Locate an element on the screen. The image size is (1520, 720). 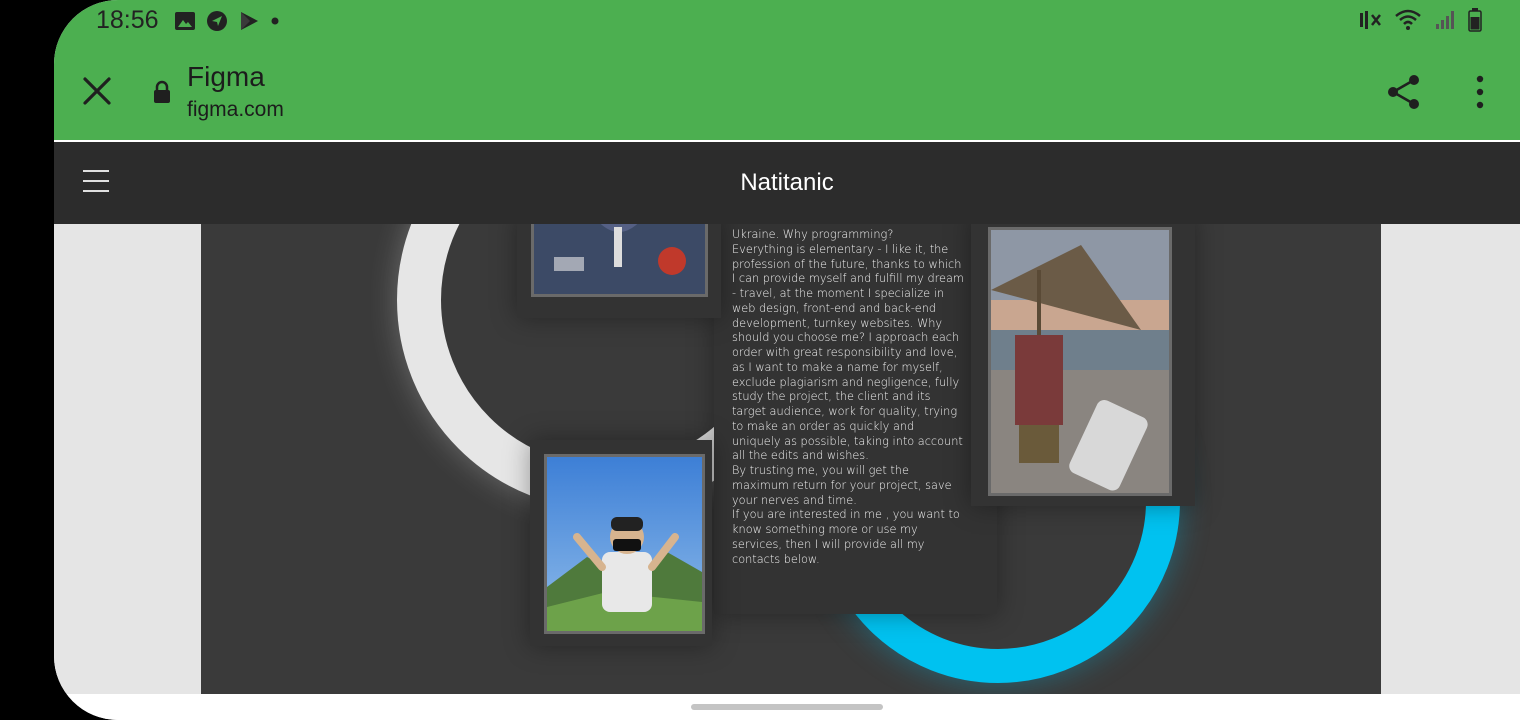
status-icons-right is located at coordinates (1420, 20).